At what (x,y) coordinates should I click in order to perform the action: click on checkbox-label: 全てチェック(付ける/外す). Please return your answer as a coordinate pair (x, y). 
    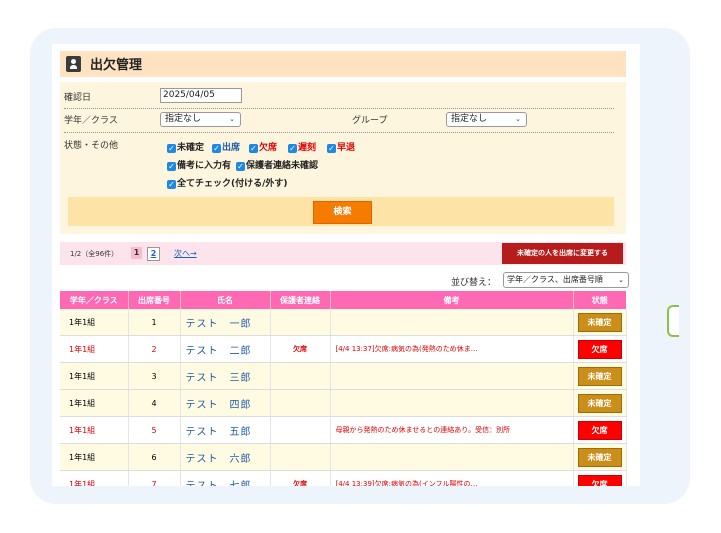
    Looking at the image, I should click on (232, 184).